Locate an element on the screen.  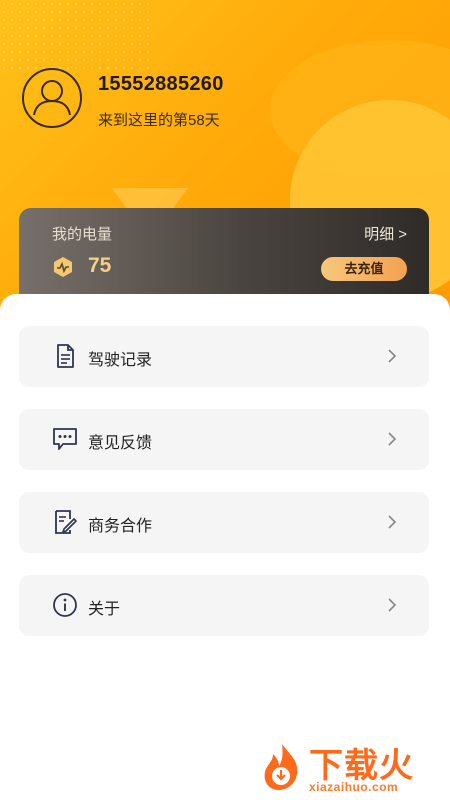
menu-item-about: 关于 is located at coordinates (224, 605).